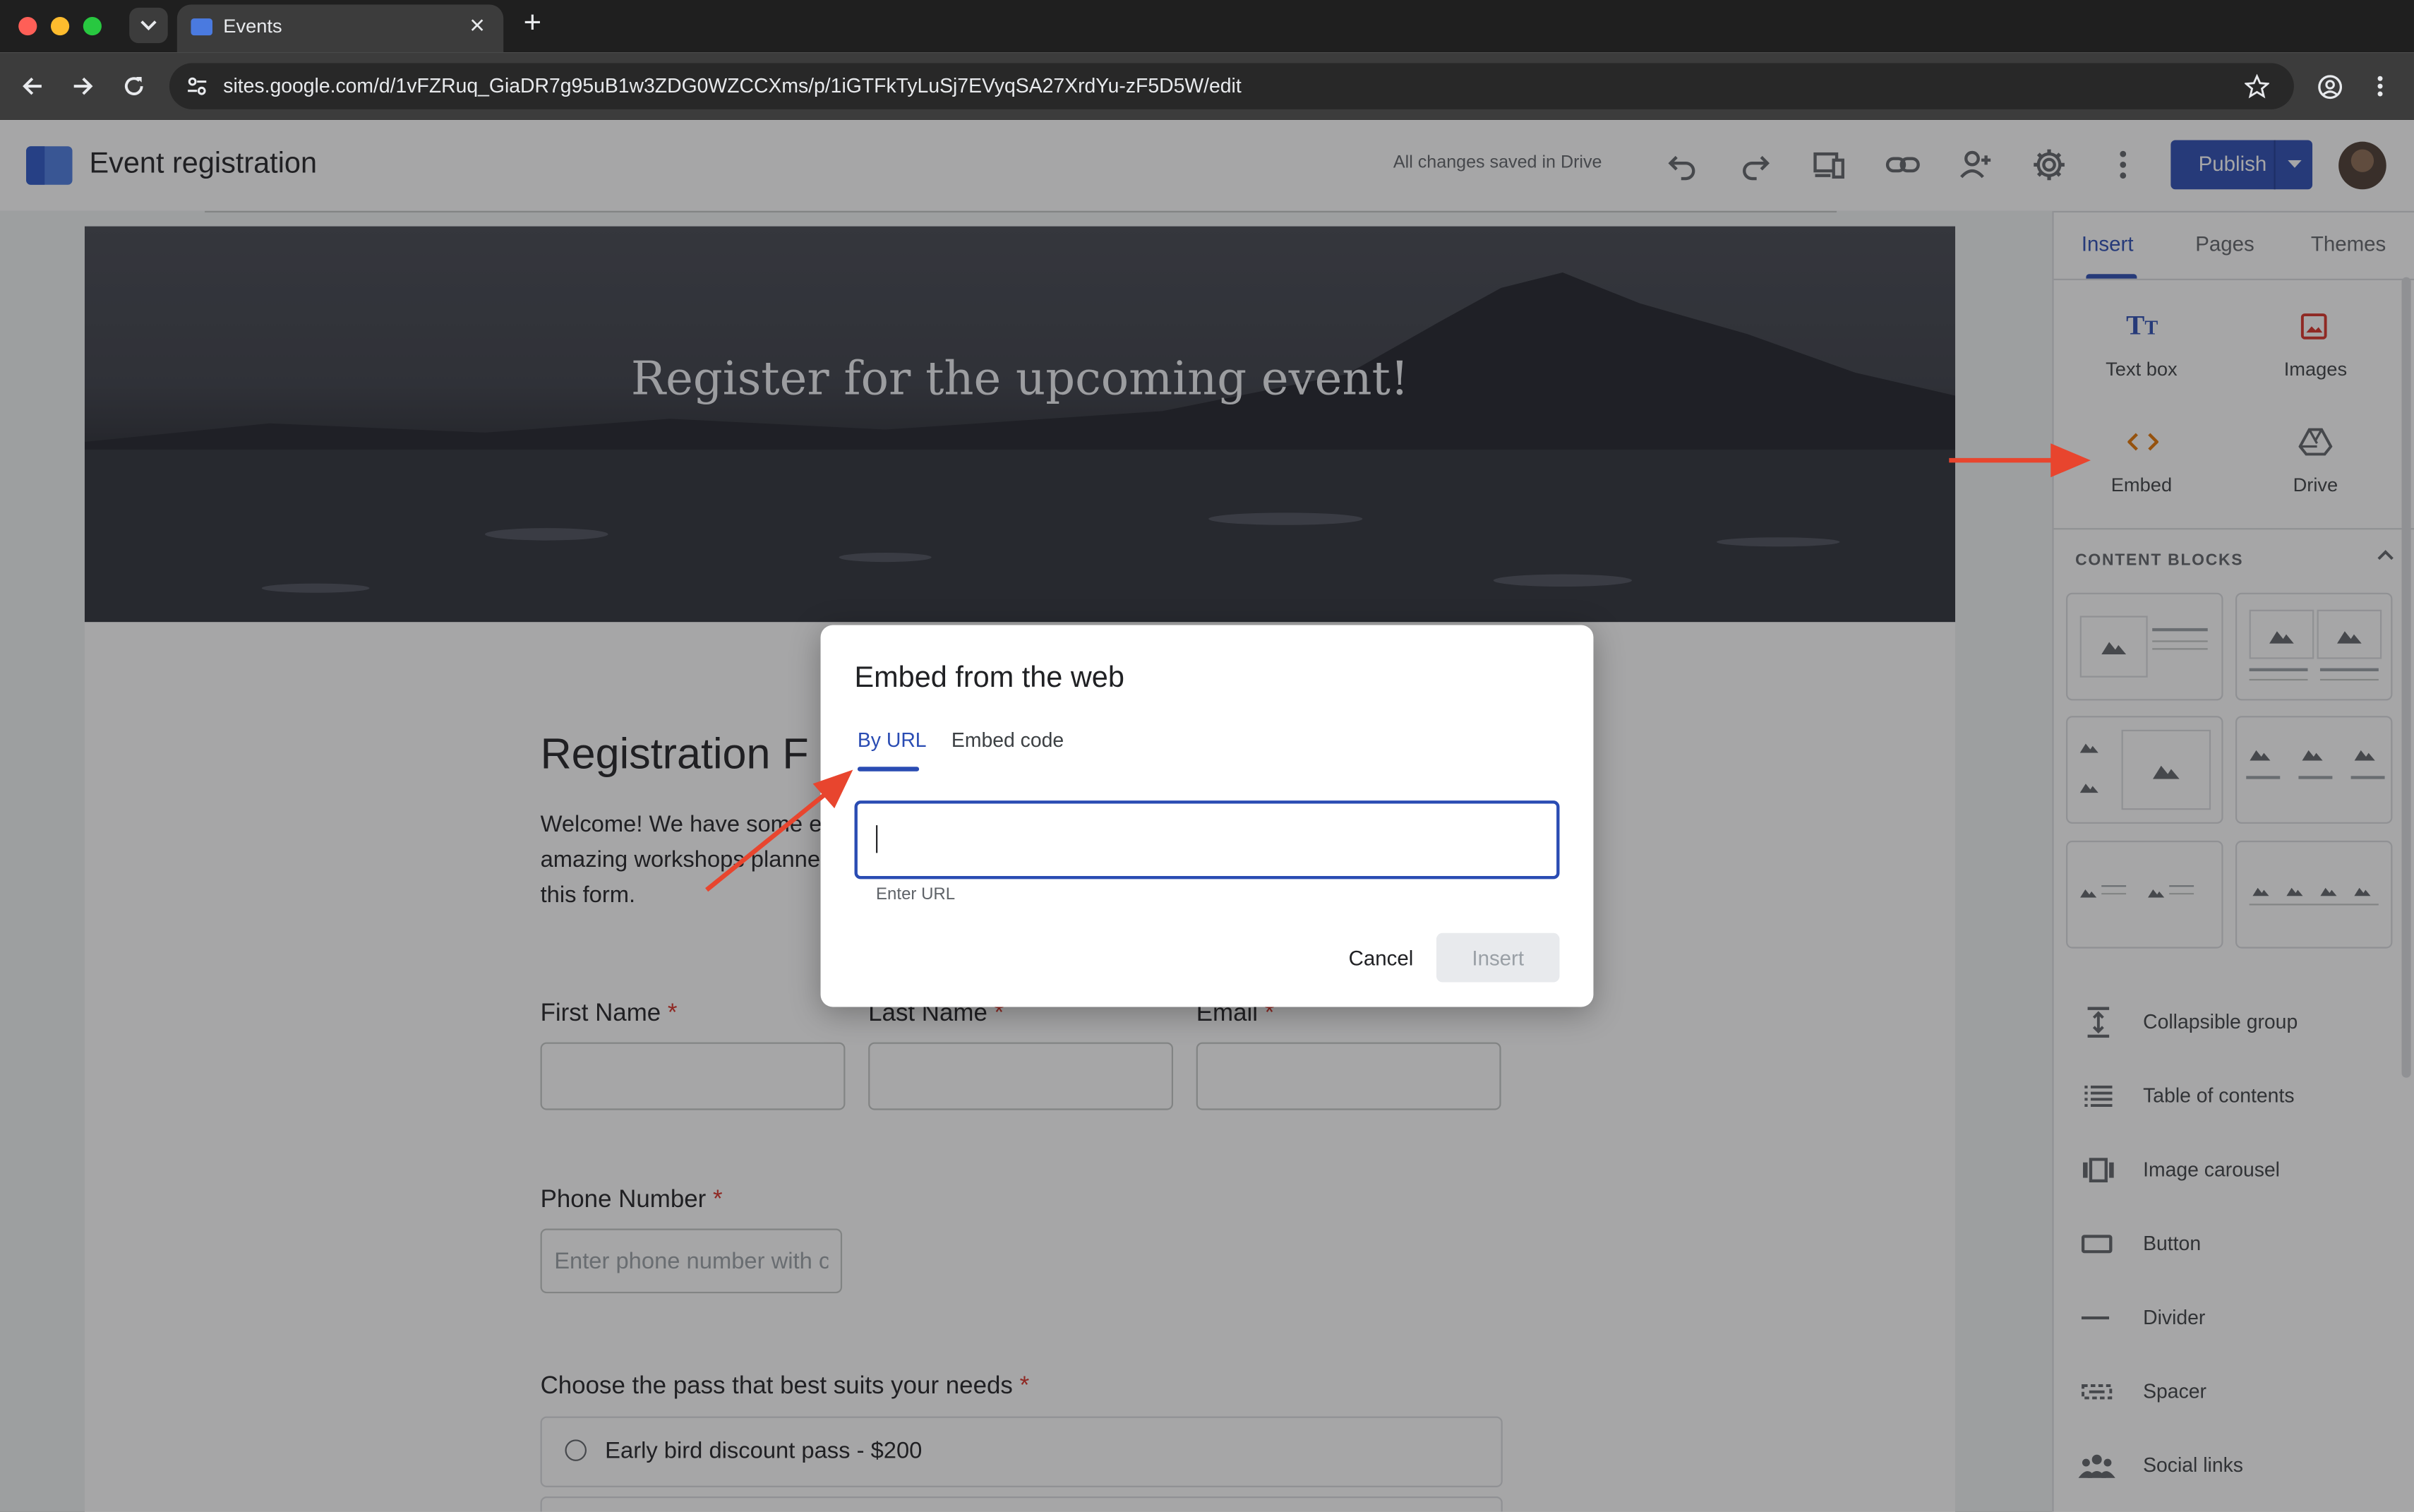 The width and height of the screenshot is (2414, 1512). What do you see at coordinates (779, 831) in the screenshot?
I see `arrow-to-by-url-tab` at bounding box center [779, 831].